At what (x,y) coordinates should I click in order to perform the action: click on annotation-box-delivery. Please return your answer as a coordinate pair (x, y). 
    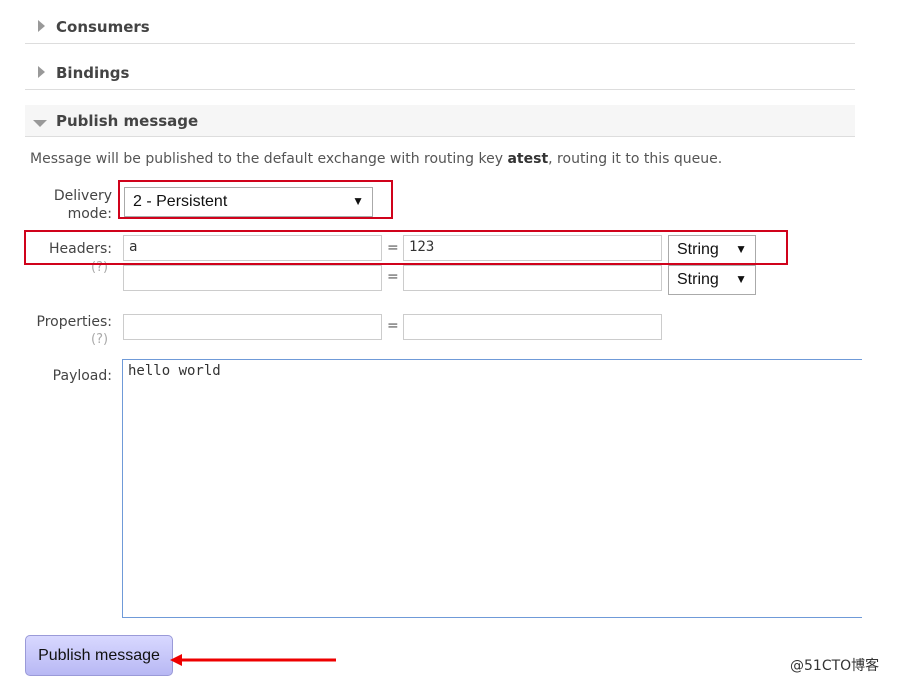
    Looking at the image, I should click on (255, 199).